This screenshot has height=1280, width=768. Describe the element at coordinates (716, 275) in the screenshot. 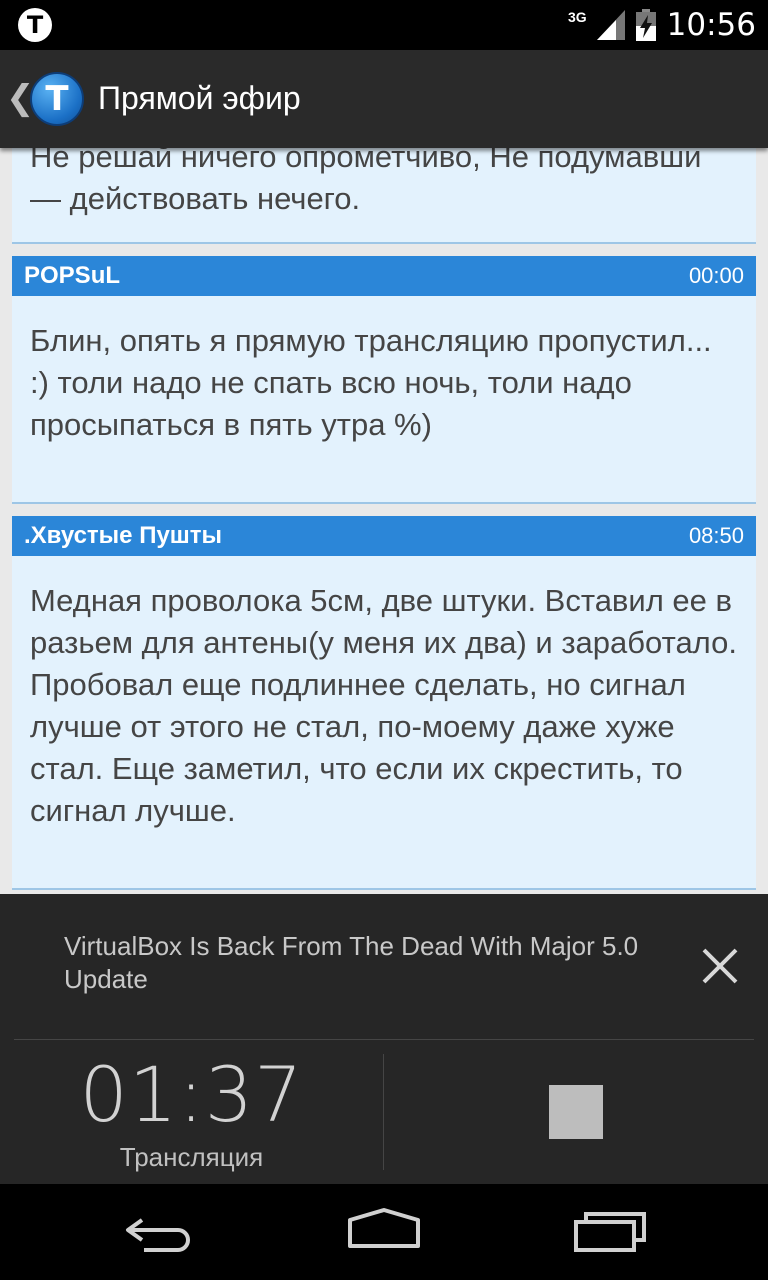

I see `message-time: 00:00` at that location.